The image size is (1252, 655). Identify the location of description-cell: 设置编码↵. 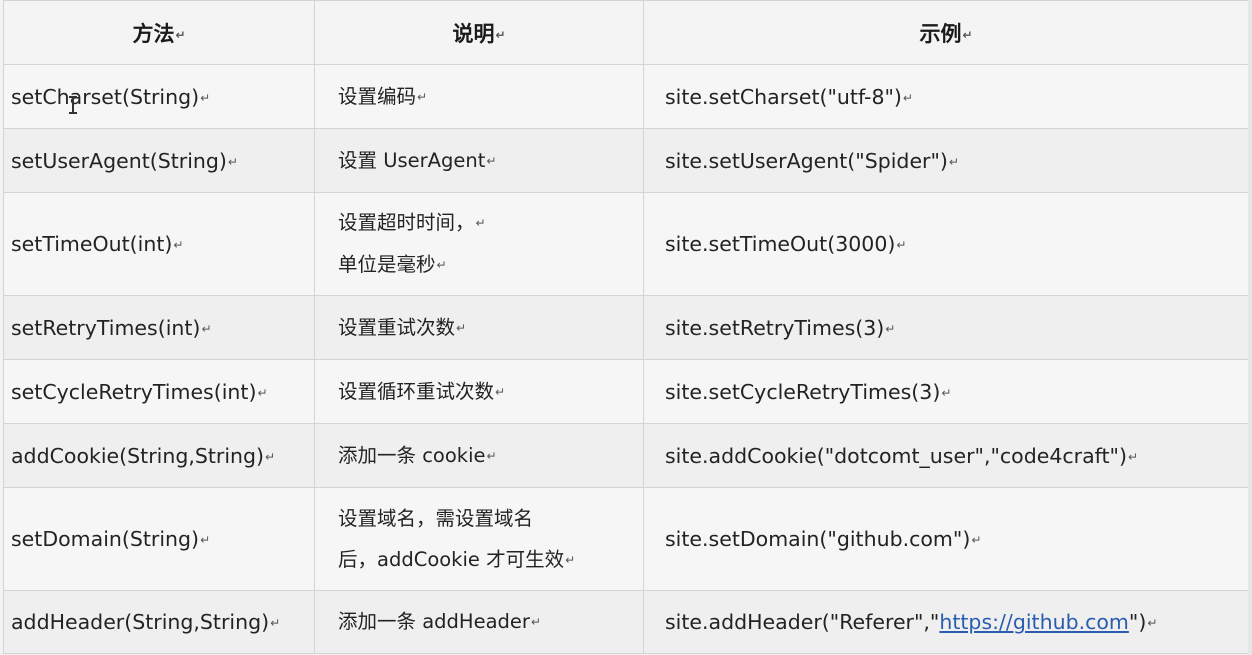
(479, 96).